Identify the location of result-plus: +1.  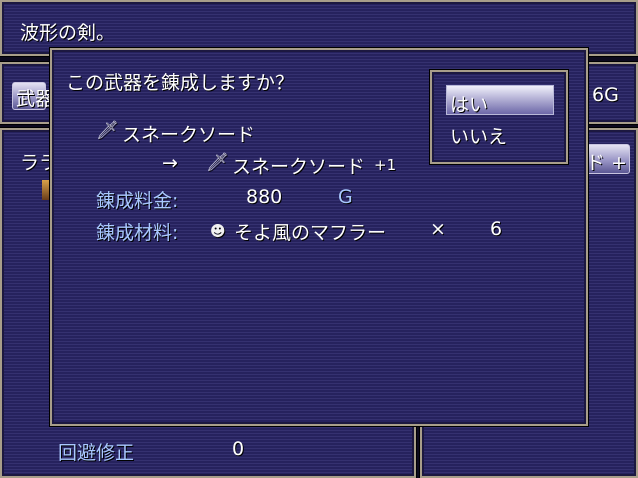
(385, 165).